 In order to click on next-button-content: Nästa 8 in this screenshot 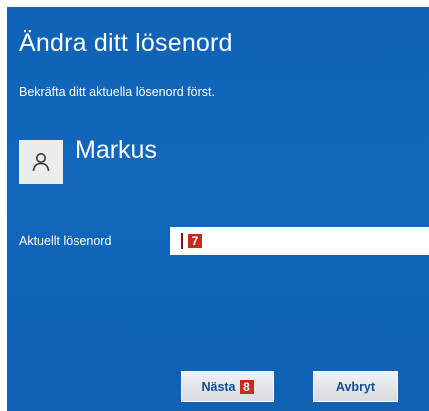, I will do `click(227, 386)`.